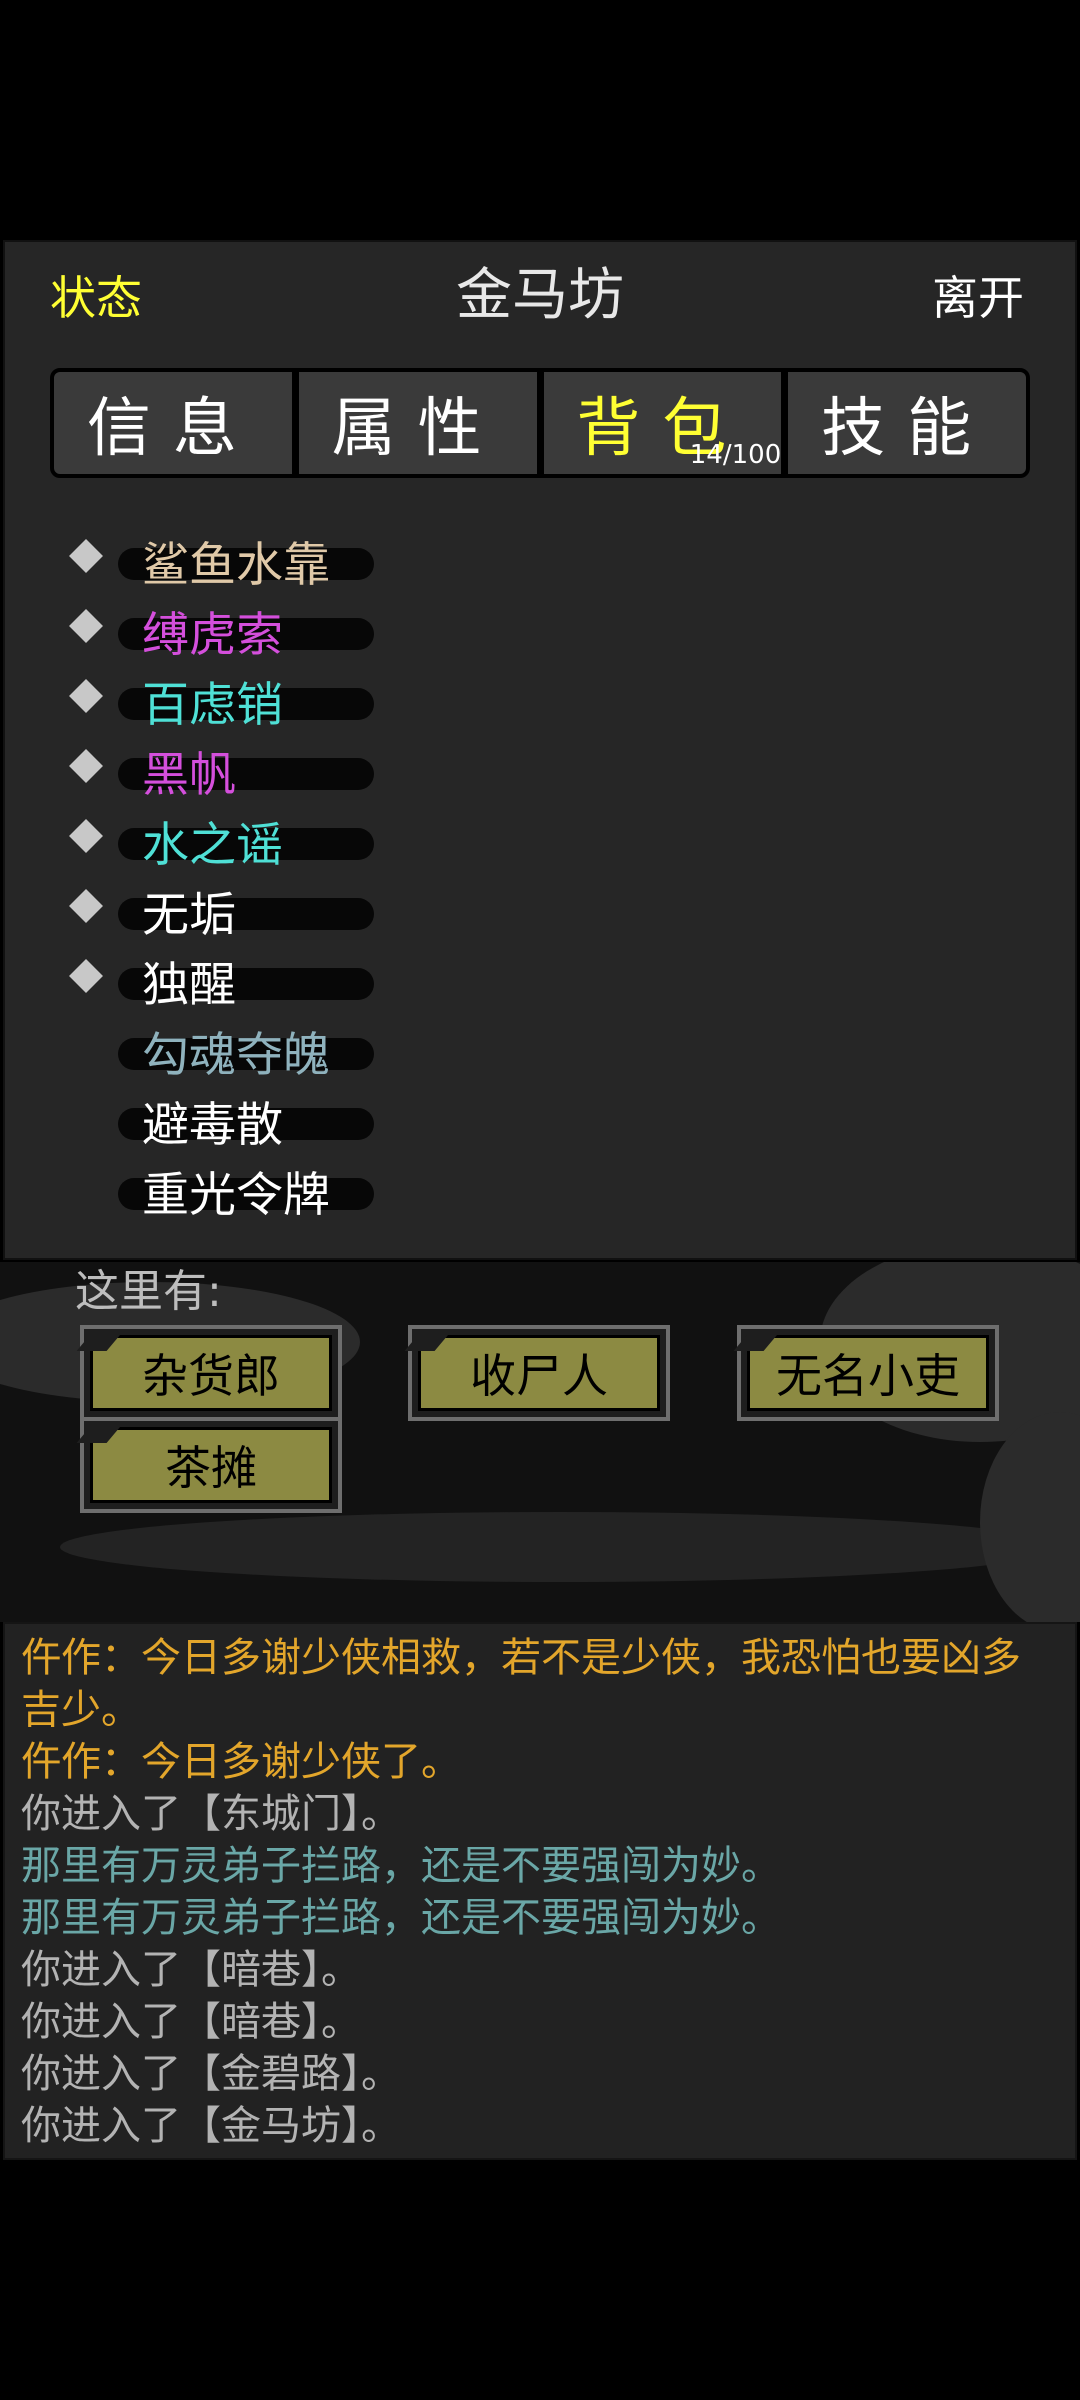  What do you see at coordinates (211, 1814) in the screenshot?
I see `log-line: 你进入了【东城门】。` at bounding box center [211, 1814].